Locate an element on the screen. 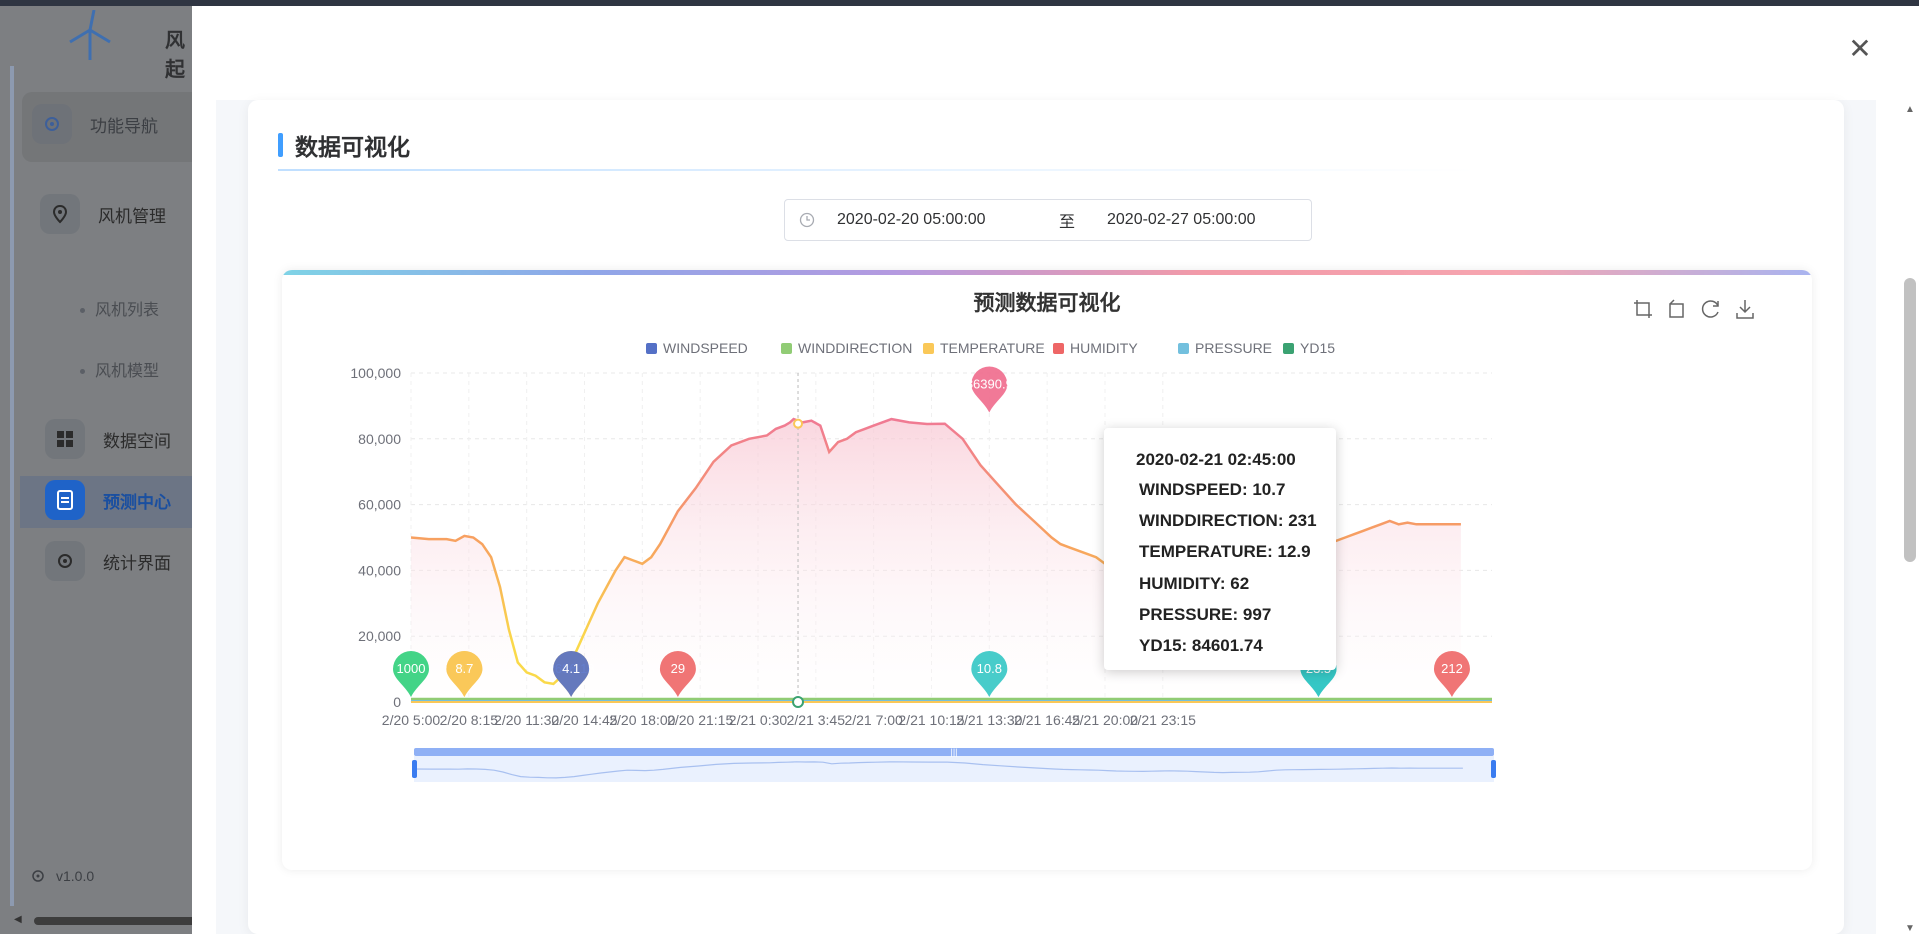 This screenshot has height=934, width=1919. nav-data-space-label: 数据空间 is located at coordinates (137, 441).